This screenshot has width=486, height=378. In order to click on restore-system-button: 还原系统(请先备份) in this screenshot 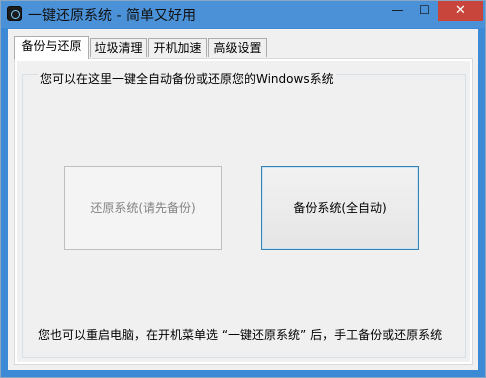, I will do `click(143, 208)`.